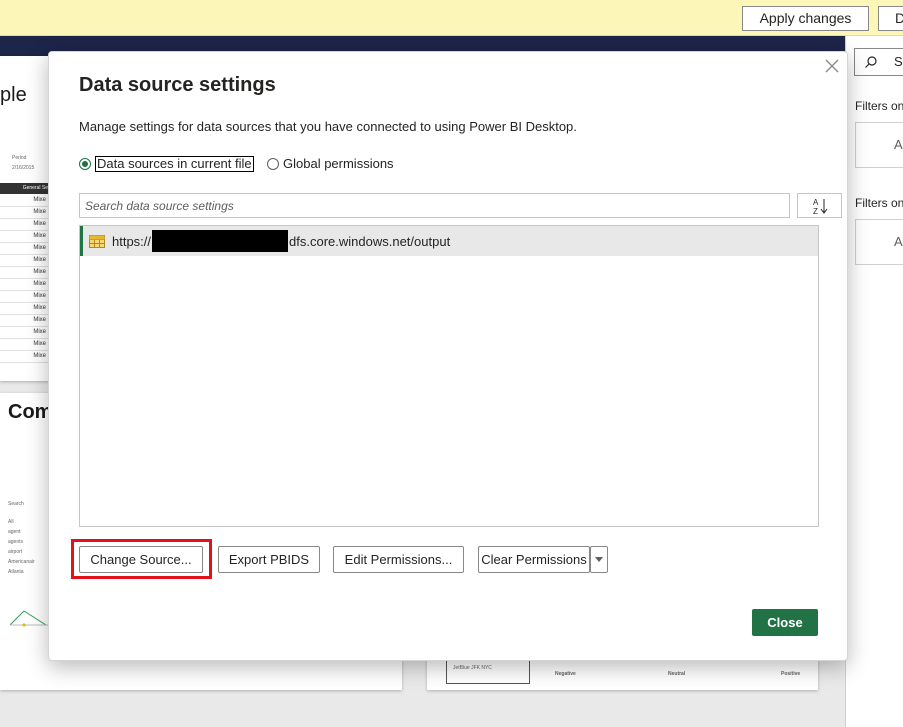 The image size is (903, 727). Describe the element at coordinates (220, 241) in the screenshot. I see `redacted-block` at that location.